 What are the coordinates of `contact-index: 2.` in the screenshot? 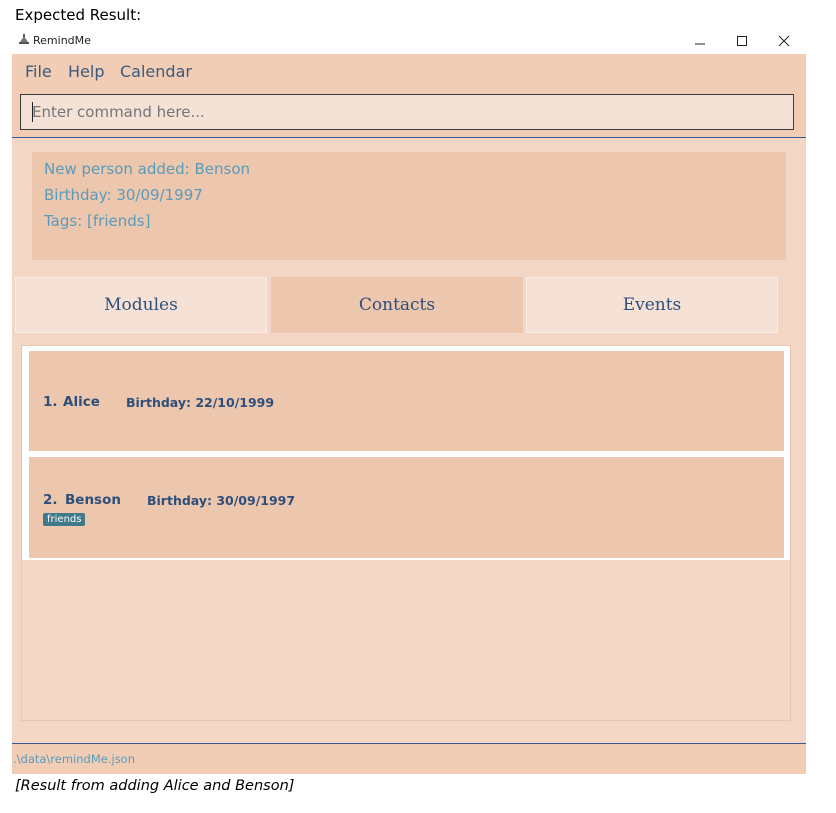 It's located at (50, 500).